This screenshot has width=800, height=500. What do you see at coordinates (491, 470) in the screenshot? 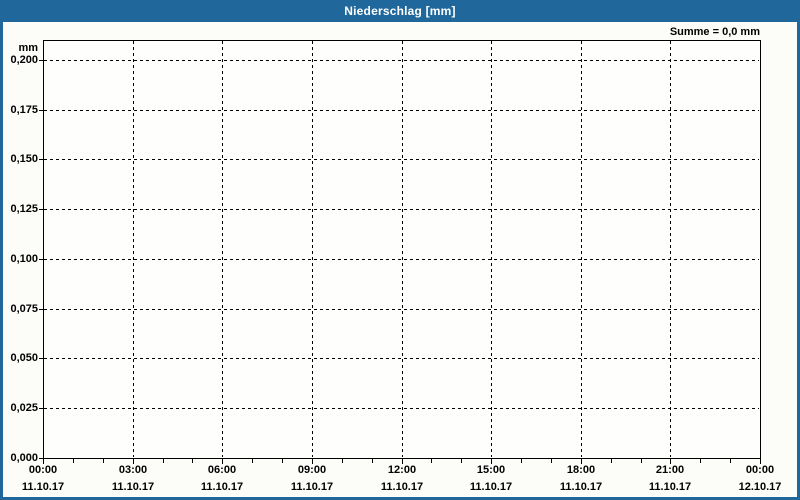
I see `x-time-label: 15:00` at bounding box center [491, 470].